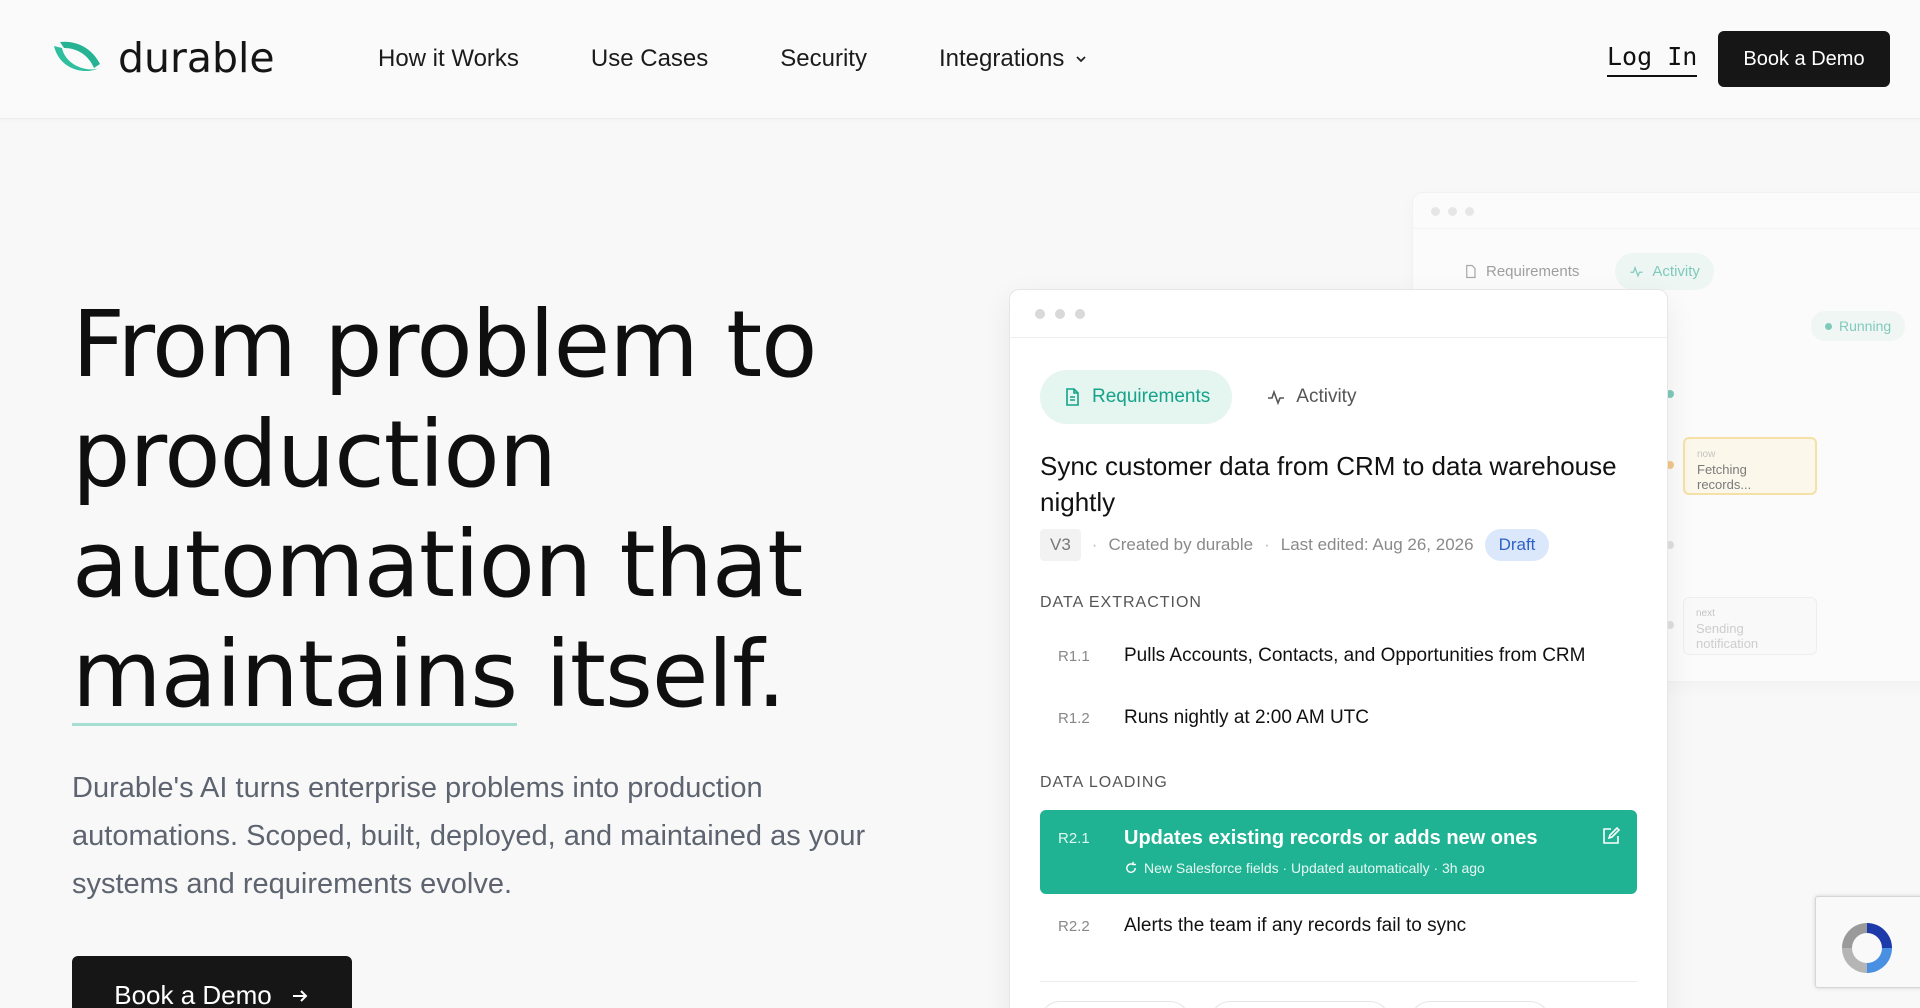 Image resolution: width=1920 pixels, height=1008 pixels. I want to click on running-status-badge: Running, so click(1858, 326).